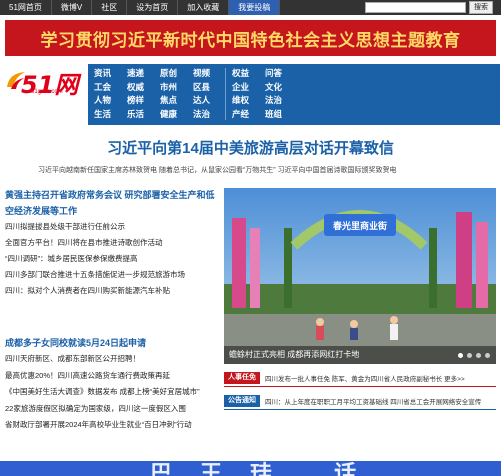 This screenshot has width=501, height=476. I want to click on search-button: 搜索, so click(481, 7).